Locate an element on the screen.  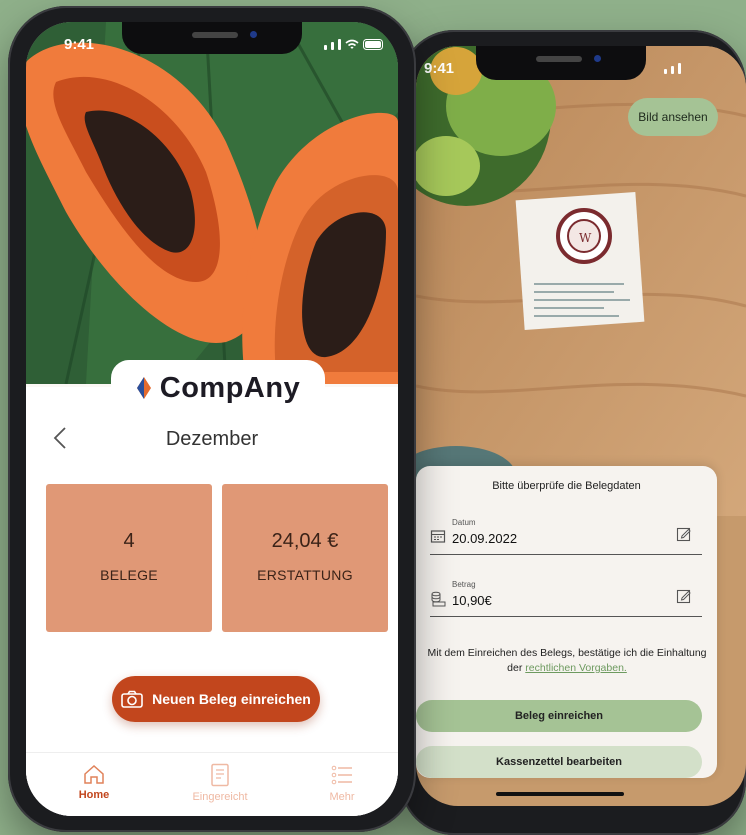
list-icon is located at coordinates (341, 775).